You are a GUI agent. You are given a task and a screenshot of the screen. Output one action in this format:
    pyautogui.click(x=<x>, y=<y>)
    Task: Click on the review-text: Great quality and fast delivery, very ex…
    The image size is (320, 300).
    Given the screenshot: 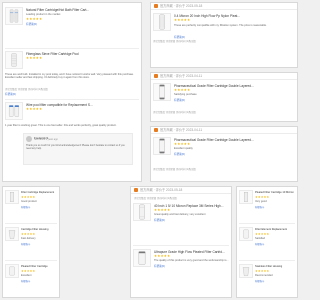 What is the action you would take?
    pyautogui.click(x=180, y=214)
    